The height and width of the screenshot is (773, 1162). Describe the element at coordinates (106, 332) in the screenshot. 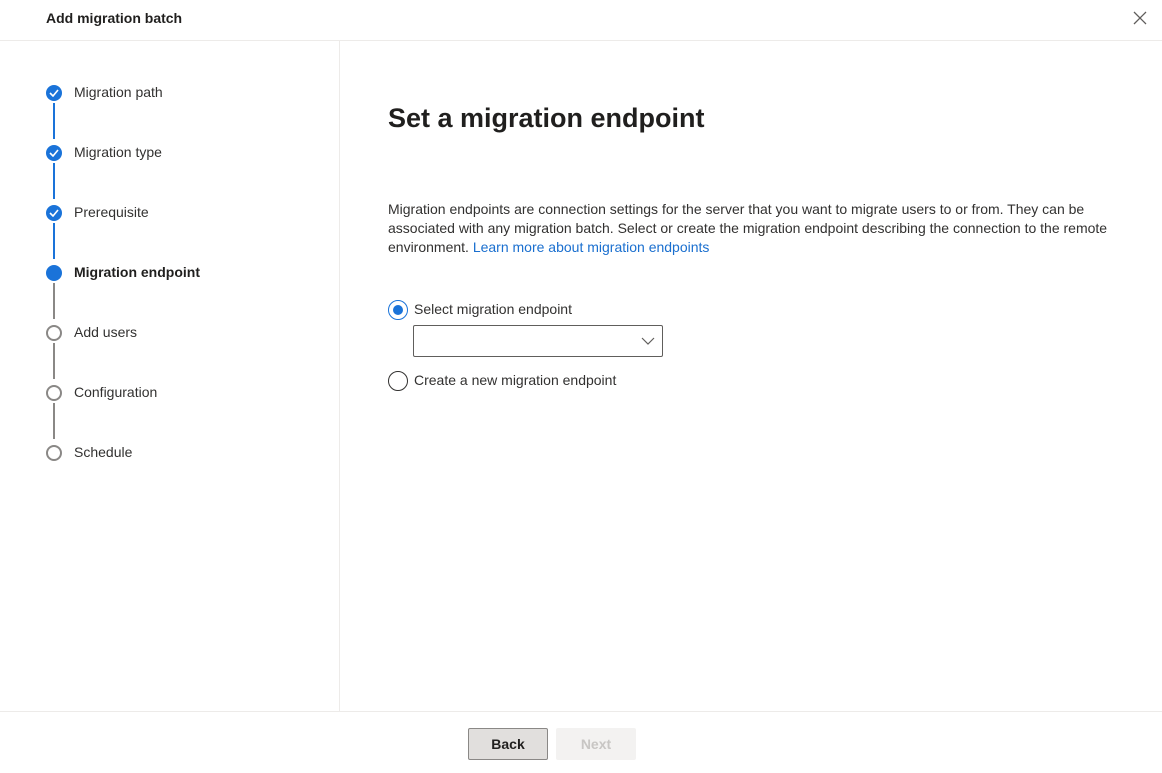

I see `step-label: Add users` at that location.